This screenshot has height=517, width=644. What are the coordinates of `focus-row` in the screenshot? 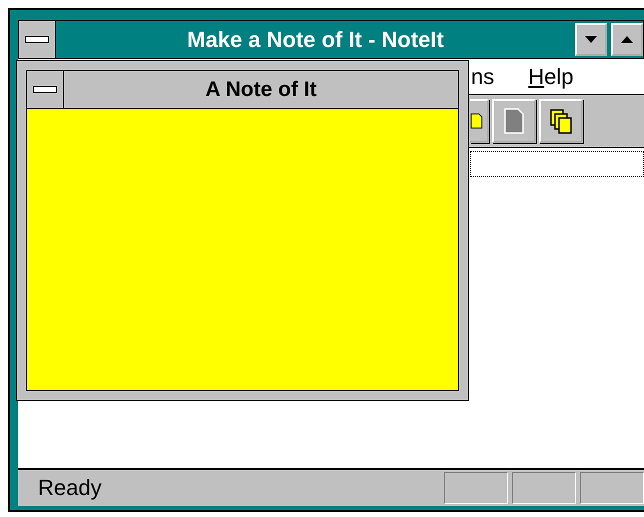 It's located at (557, 164).